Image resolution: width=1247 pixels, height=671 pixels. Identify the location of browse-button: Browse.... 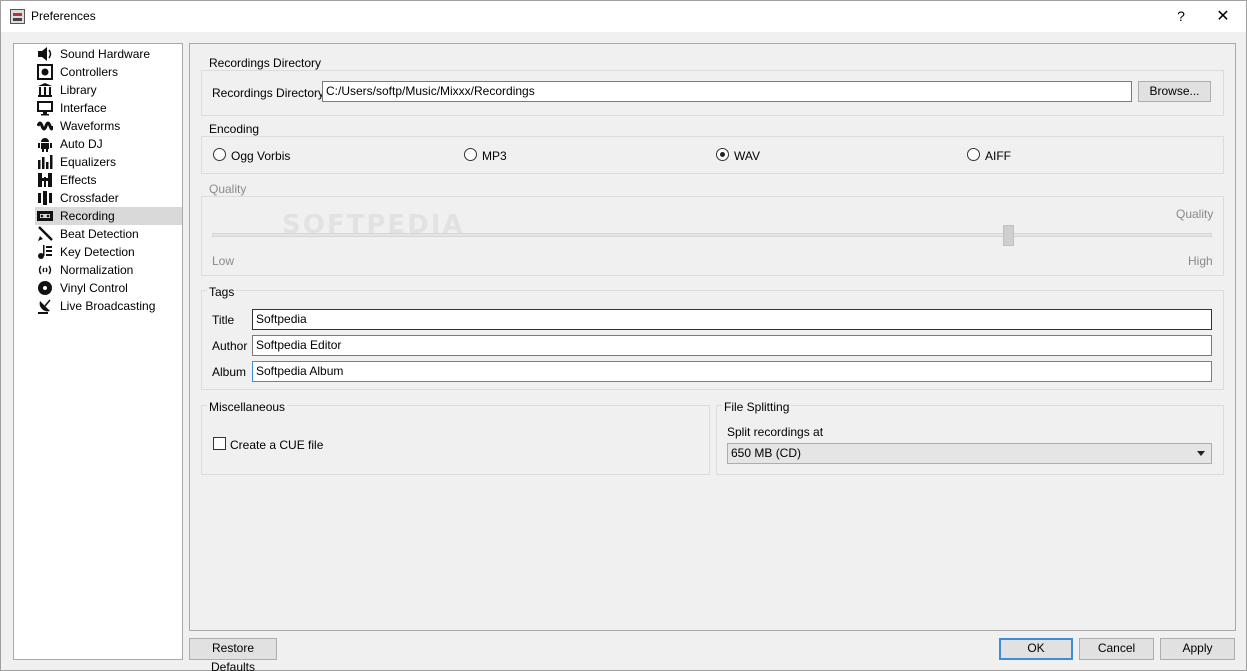
(1174, 91).